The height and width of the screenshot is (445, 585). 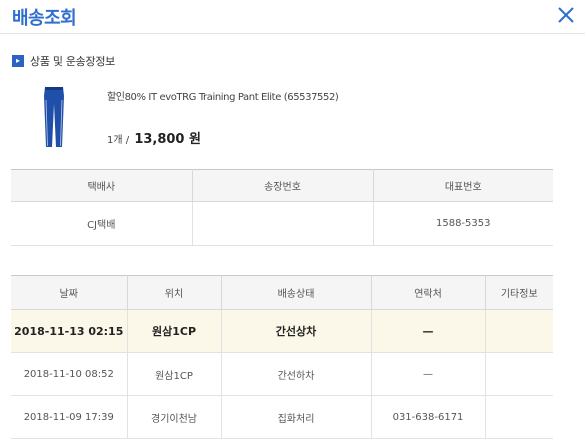 What do you see at coordinates (102, 223) in the screenshot?
I see `carrier-cell: CJ택배` at bounding box center [102, 223].